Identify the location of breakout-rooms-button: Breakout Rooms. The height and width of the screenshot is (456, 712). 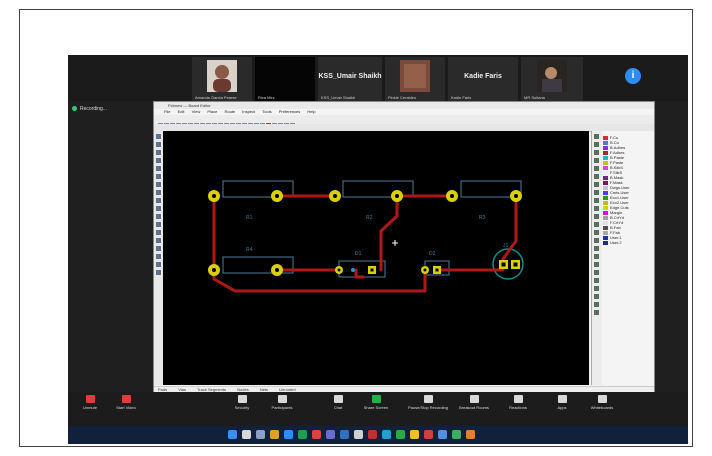
(474, 402).